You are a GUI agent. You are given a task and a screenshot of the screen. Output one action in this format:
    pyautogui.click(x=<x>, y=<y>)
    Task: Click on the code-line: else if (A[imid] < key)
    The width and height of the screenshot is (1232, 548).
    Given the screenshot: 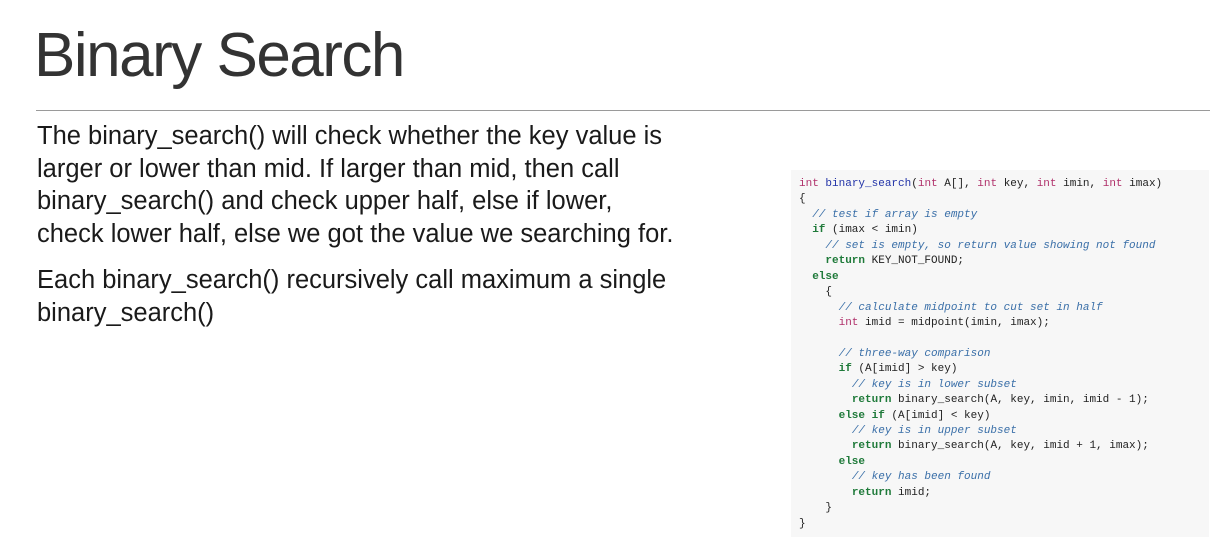 What is the action you would take?
    pyautogui.click(x=914, y=415)
    